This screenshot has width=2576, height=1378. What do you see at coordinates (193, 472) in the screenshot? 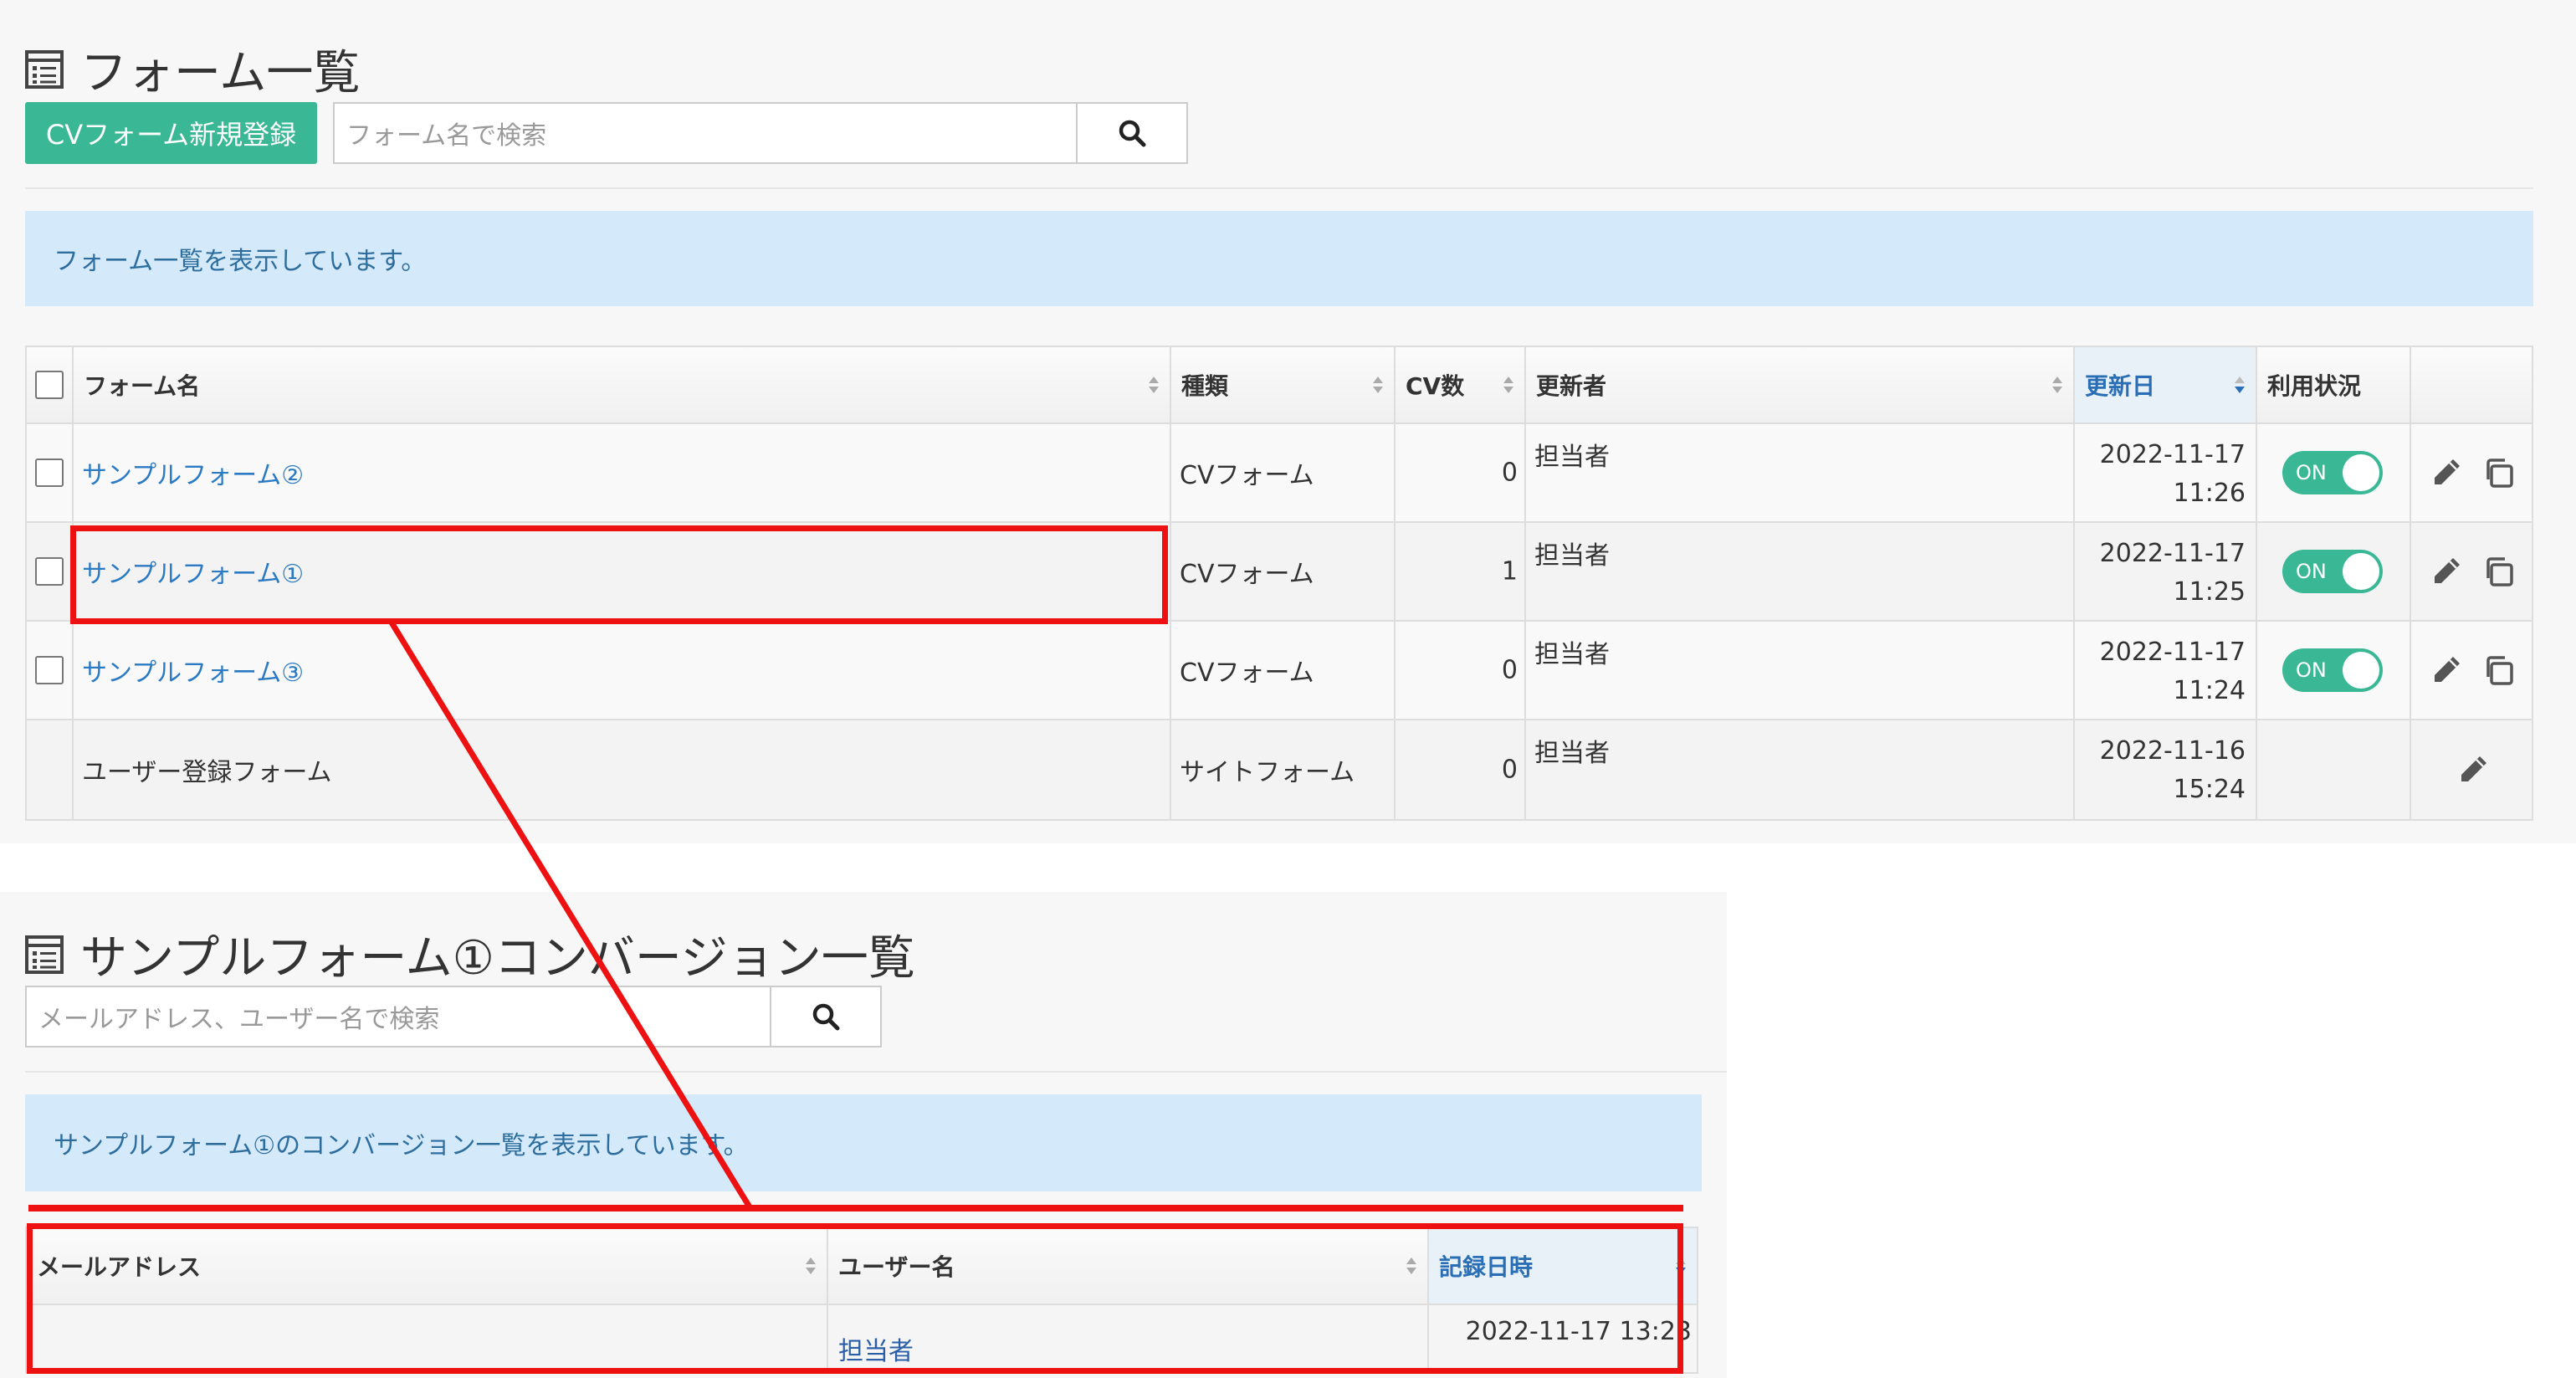
I see `form-name-link: サンプルフォーム②` at bounding box center [193, 472].